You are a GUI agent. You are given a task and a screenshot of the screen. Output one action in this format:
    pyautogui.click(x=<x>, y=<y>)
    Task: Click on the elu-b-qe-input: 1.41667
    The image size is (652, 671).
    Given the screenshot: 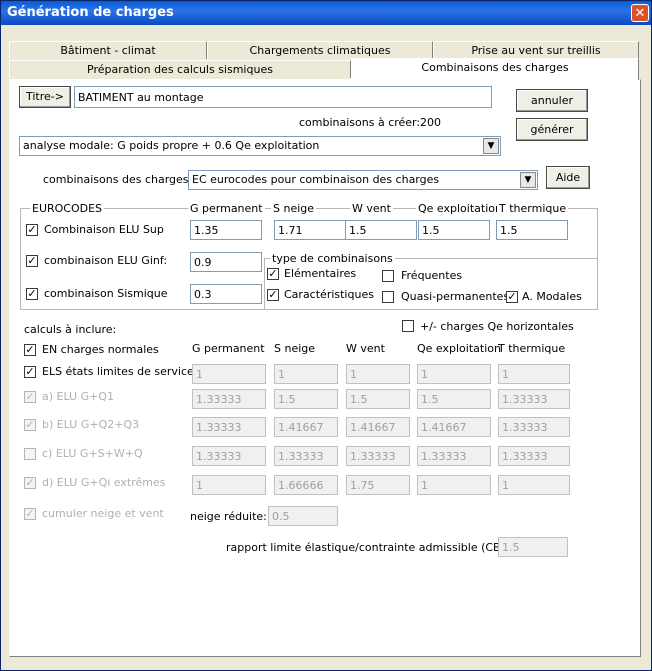 What is the action you would take?
    pyautogui.click(x=454, y=427)
    